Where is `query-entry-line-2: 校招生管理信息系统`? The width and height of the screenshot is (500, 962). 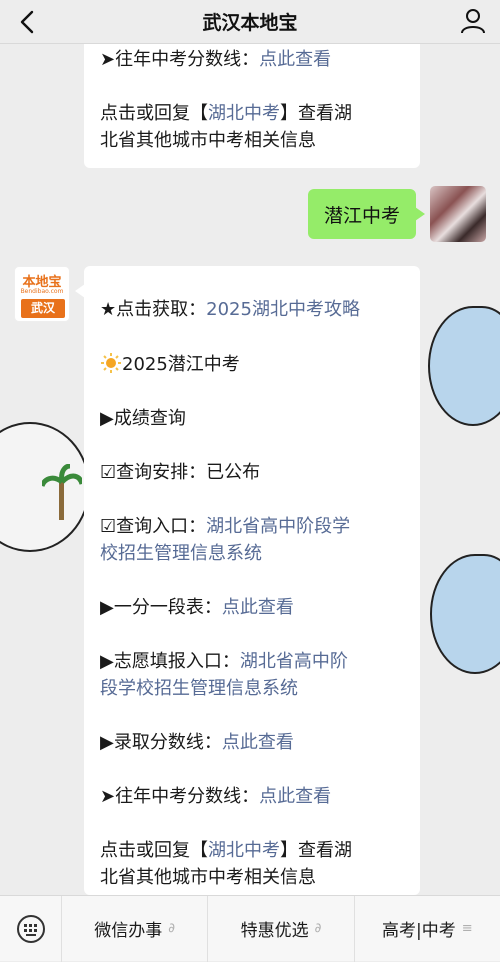
query-entry-line-2: 校招生管理信息系统 is located at coordinates (255, 553).